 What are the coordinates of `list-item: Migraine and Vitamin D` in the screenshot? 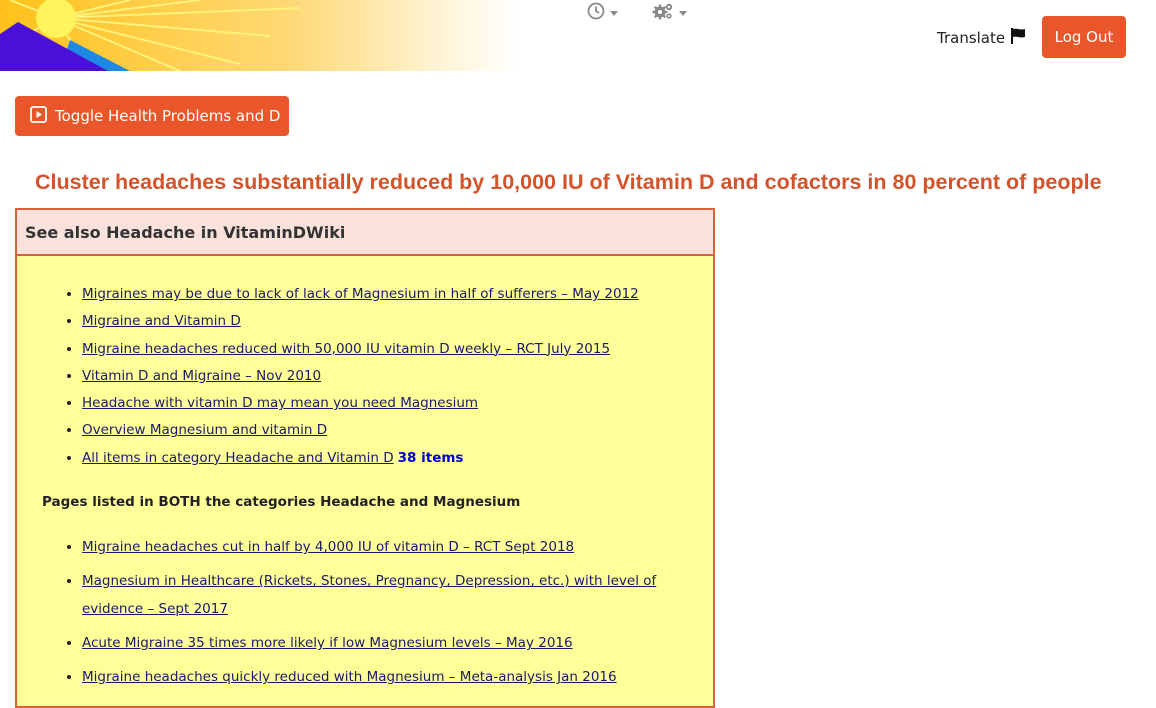 It's located at (397, 321).